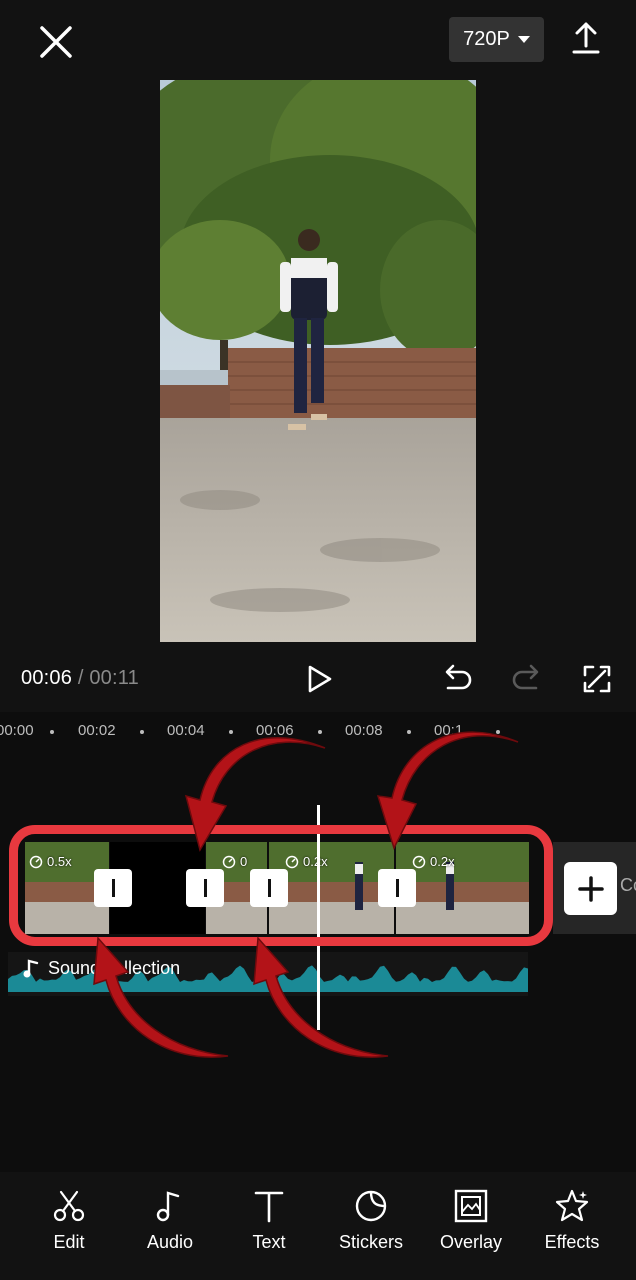  What do you see at coordinates (471, 1206) in the screenshot?
I see `overlay-icon` at bounding box center [471, 1206].